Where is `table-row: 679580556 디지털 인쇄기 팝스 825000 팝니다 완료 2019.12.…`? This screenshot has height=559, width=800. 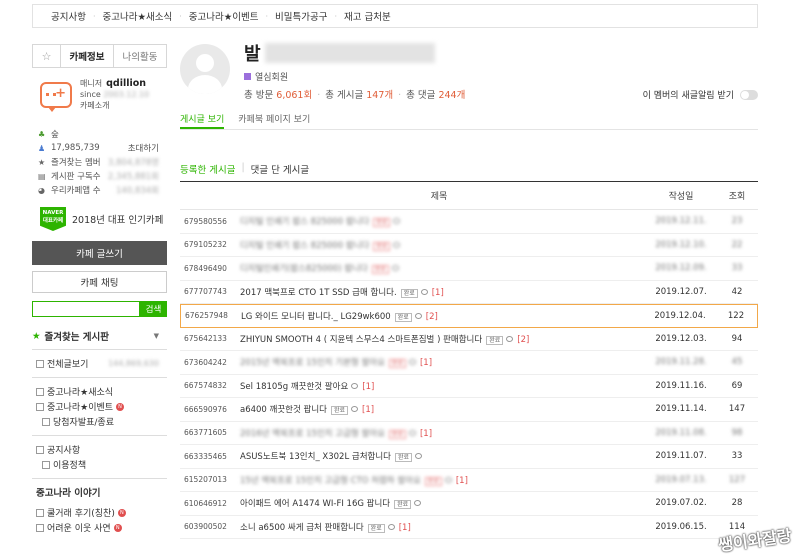
table-row: 679580556 디지털 인쇄기 팝스 825000 팝니다 완료 2019.12.… is located at coordinates (469, 222).